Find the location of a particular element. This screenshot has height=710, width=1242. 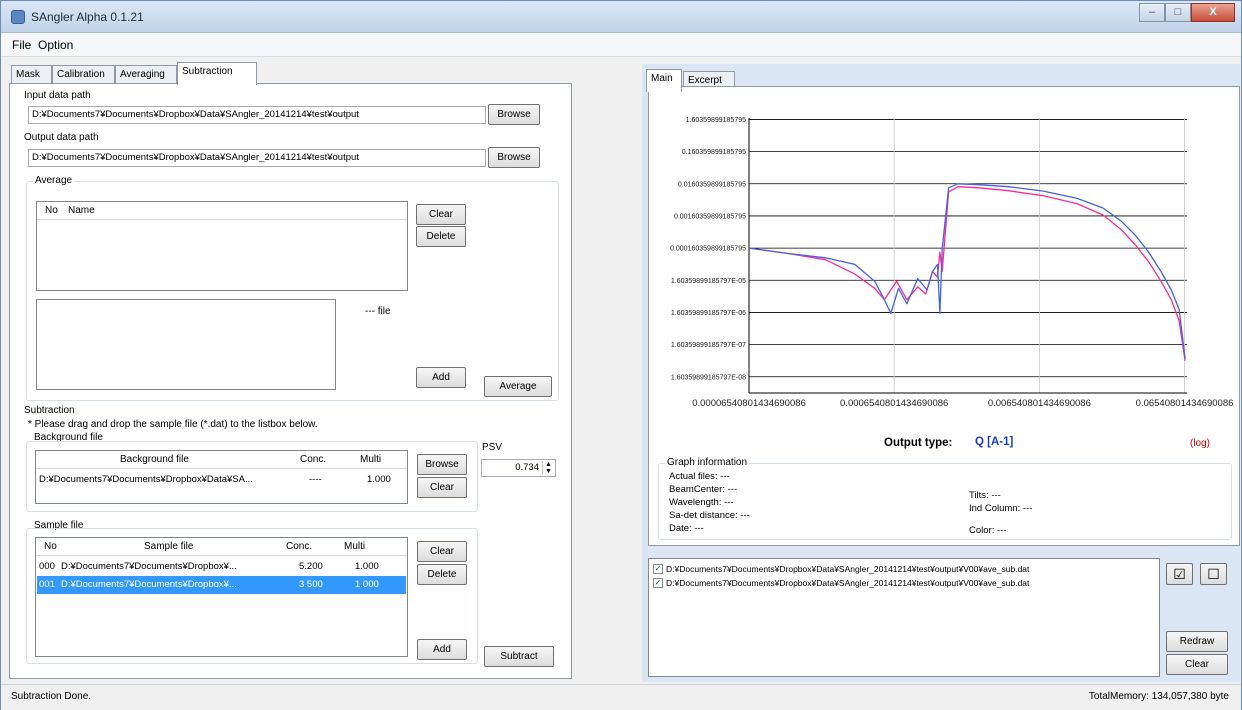

tab-averaging: Averaging is located at coordinates (146, 75).